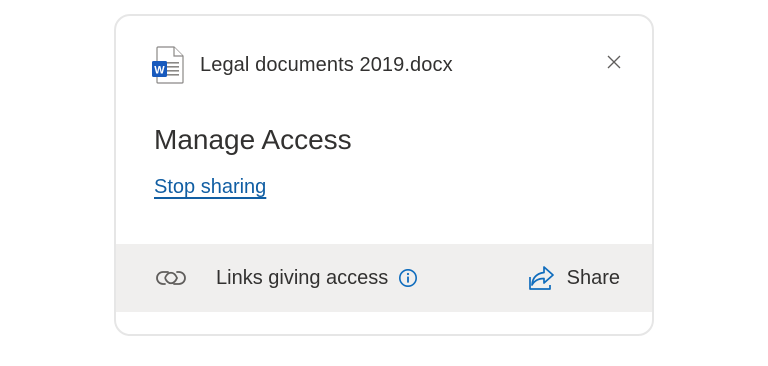 The height and width of the screenshot is (366, 768). I want to click on links-giving-access-button: Links giving access, so click(286, 278).